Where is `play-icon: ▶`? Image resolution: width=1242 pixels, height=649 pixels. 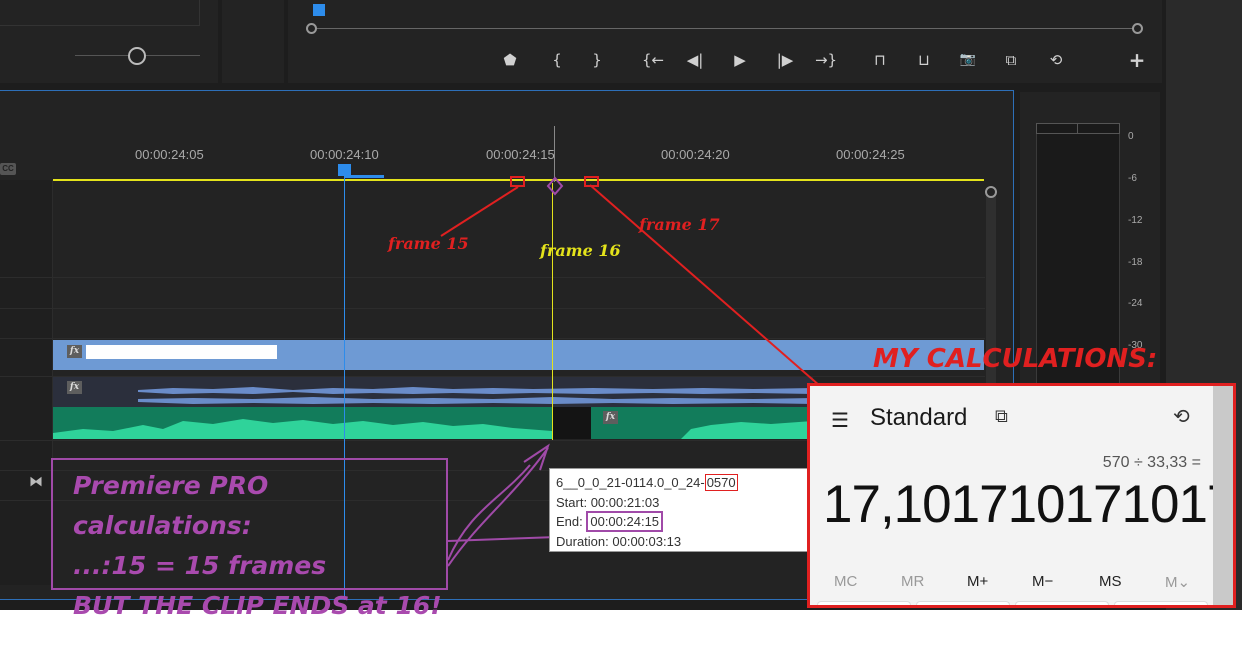 play-icon: ▶ is located at coordinates (740, 60).